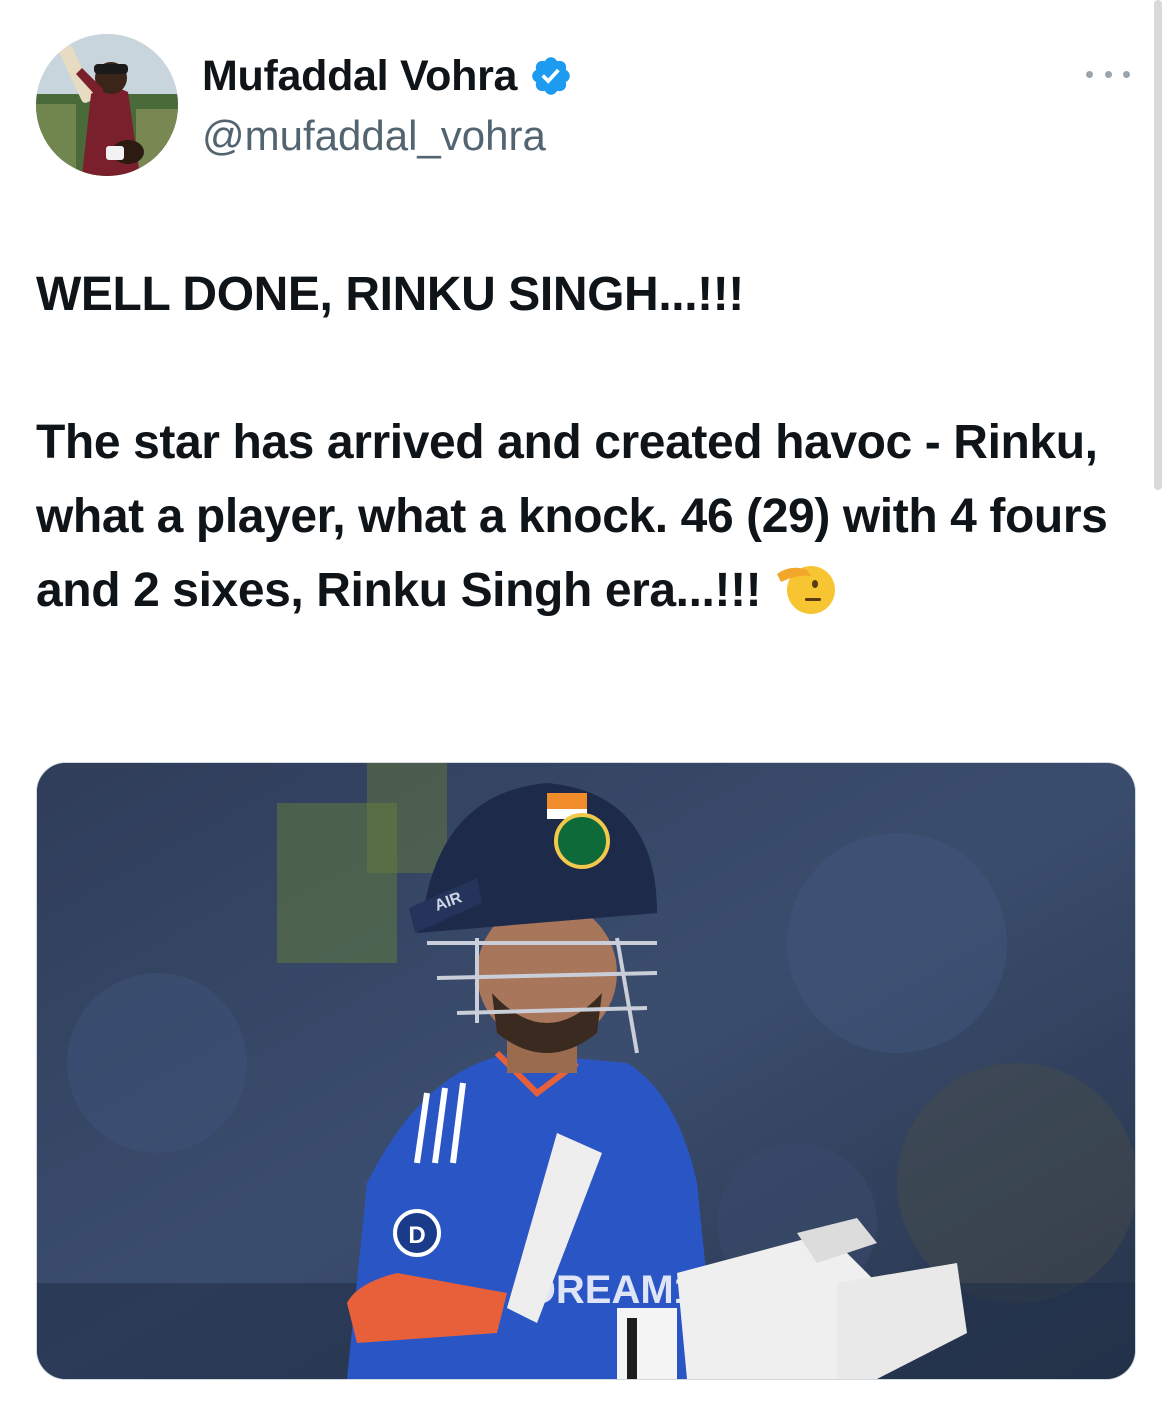  What do you see at coordinates (390, 294) in the screenshot?
I see `tweet-headline: WELL DONE, RINKU SINGH...!!!` at bounding box center [390, 294].